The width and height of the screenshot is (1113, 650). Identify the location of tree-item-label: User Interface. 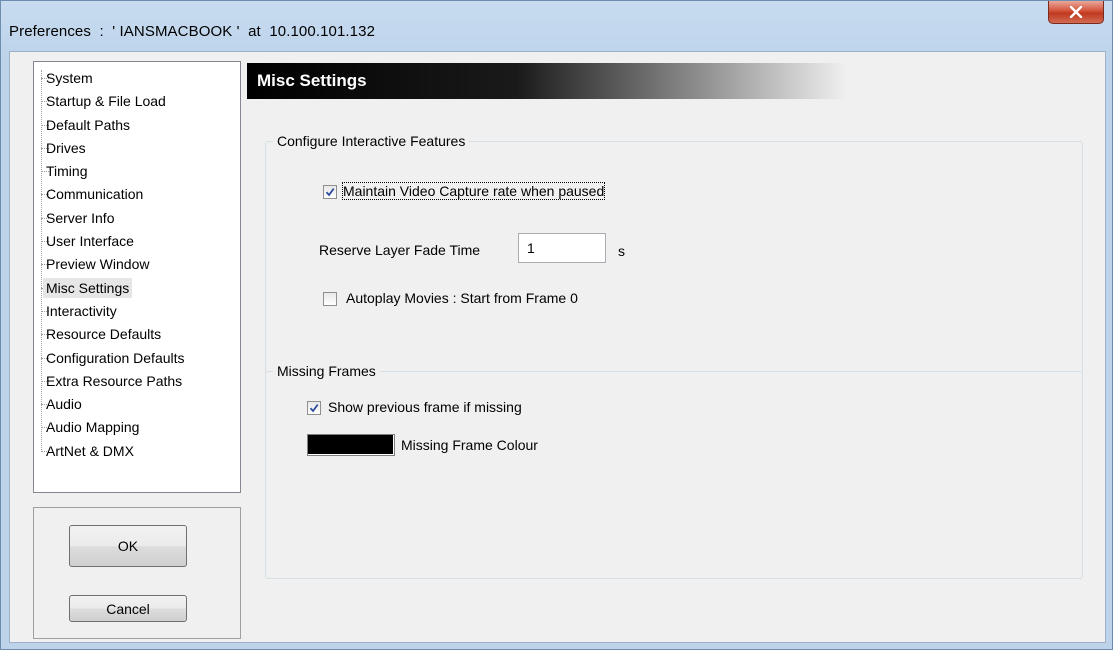
(90, 241).